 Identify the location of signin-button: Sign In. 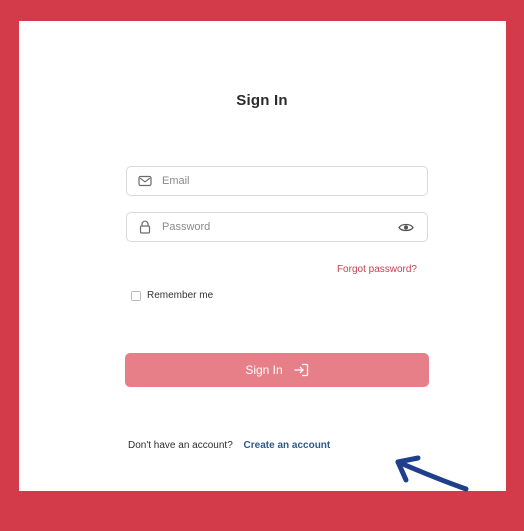
(277, 370).